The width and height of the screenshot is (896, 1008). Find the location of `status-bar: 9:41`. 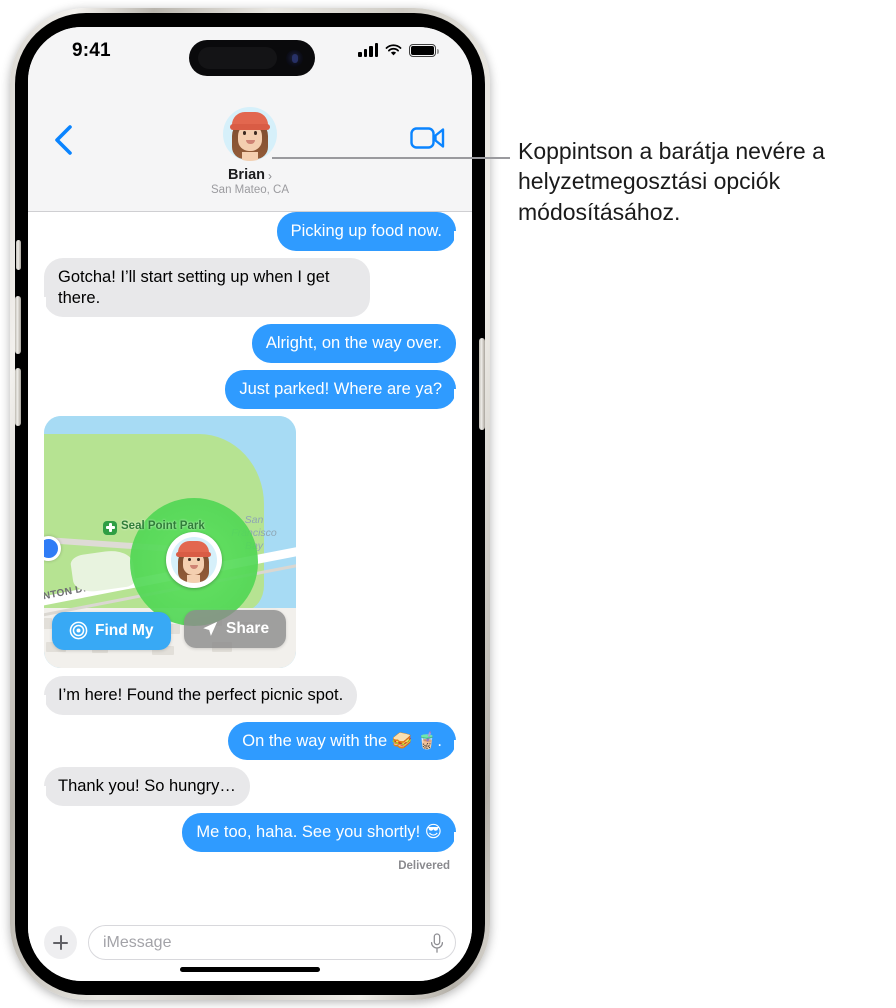

status-bar: 9:41 is located at coordinates (250, 54).